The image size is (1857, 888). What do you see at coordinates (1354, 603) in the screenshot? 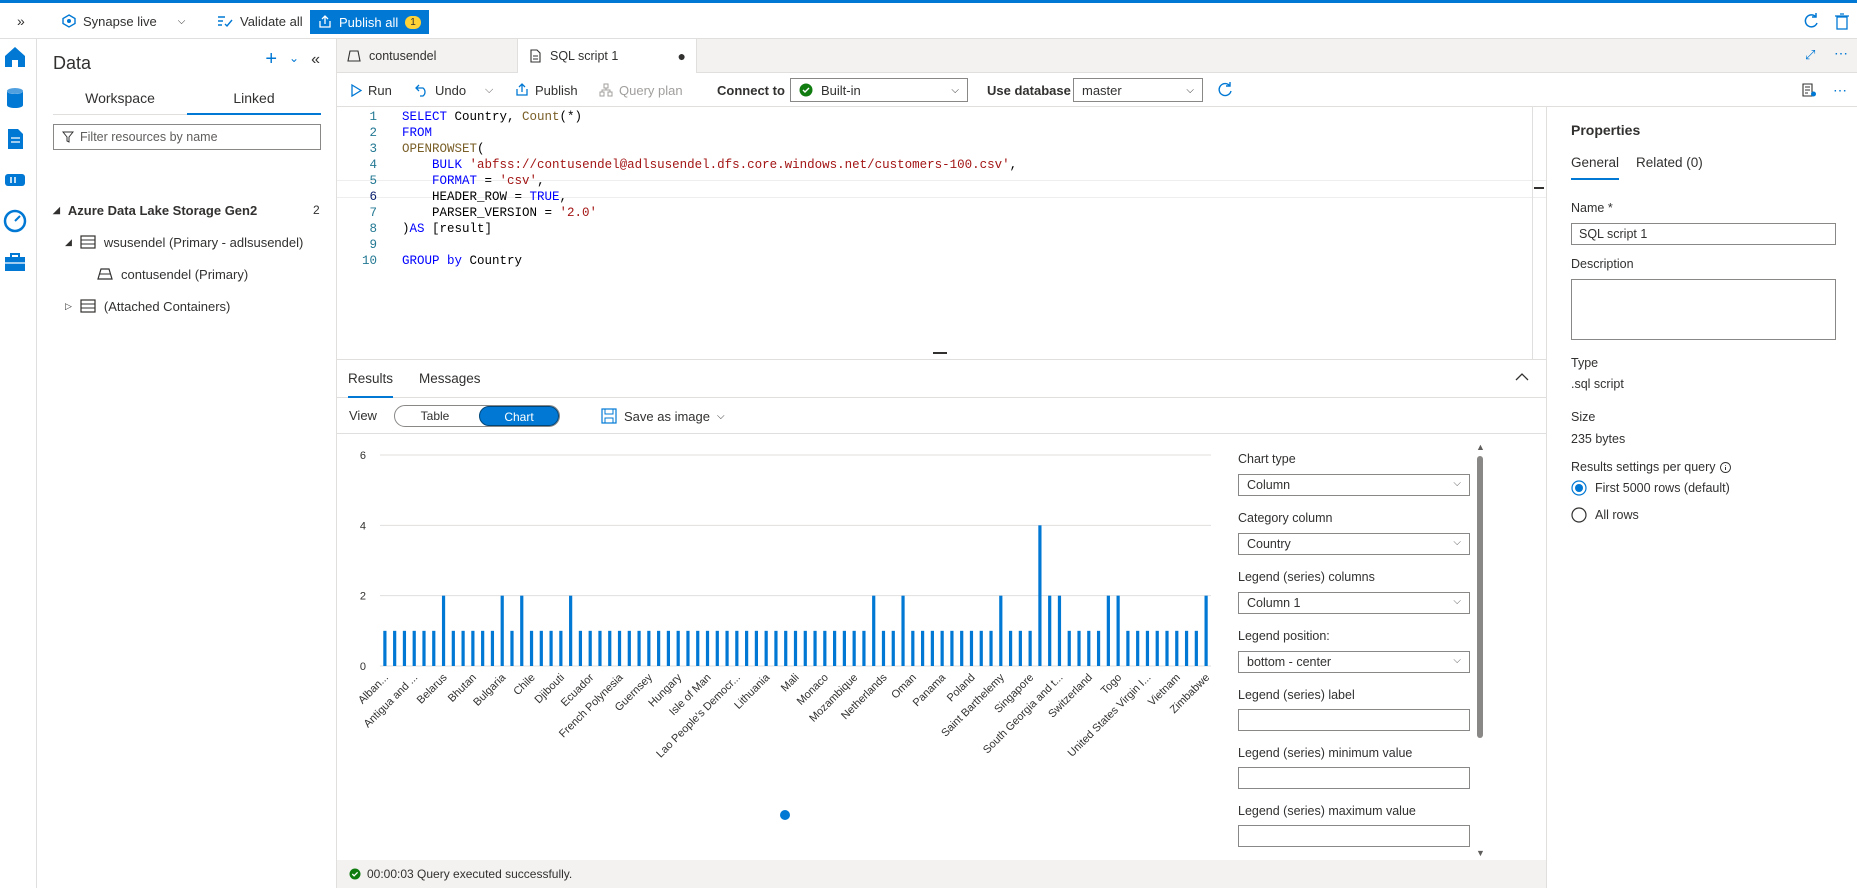
I see `legend-columns-select: Column 1 ⌵` at bounding box center [1354, 603].